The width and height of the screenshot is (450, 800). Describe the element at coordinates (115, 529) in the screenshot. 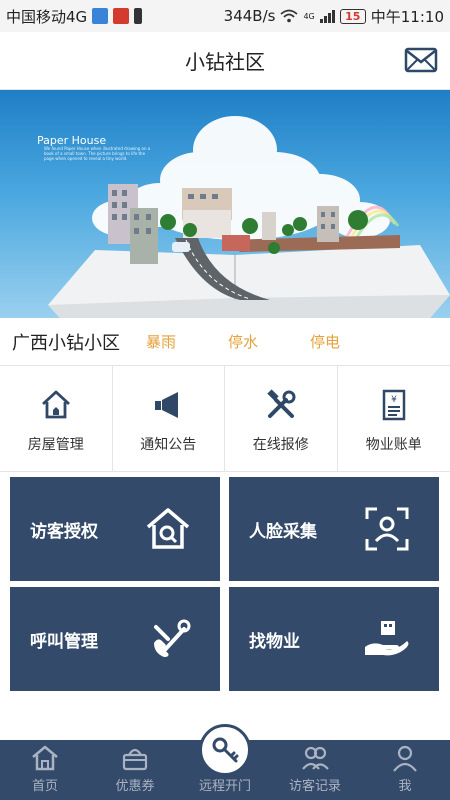

I see `visitor-authorization-tile: 访客授权` at that location.